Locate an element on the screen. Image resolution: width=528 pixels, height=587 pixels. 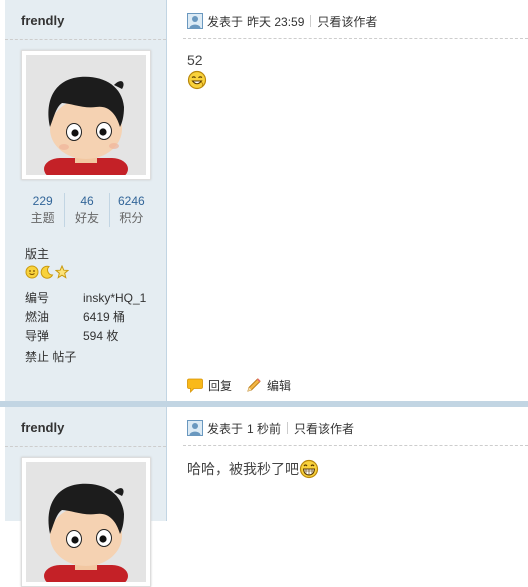
stat-friends: 46 好友 is located at coordinates (86, 210).